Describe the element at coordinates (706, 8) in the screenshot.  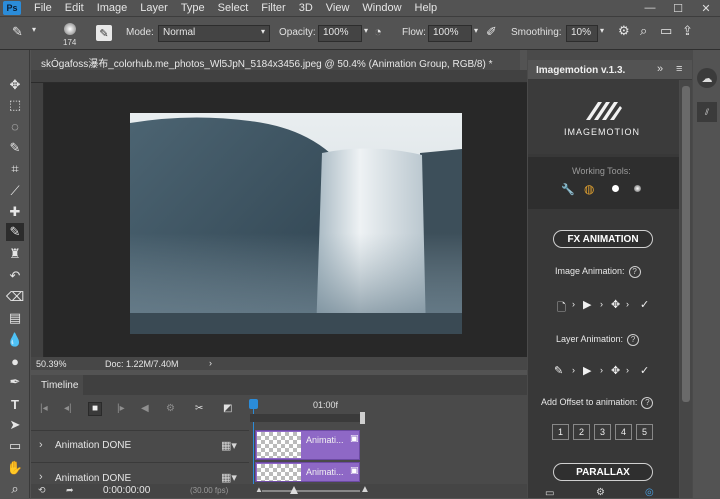
I see `close-icon: ✕` at that location.